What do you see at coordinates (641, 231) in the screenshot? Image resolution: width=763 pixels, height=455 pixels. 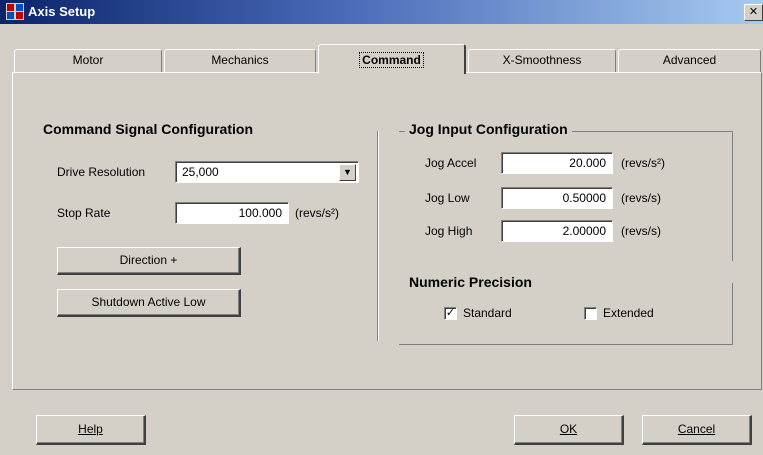 I see `jog-high-unit: (revs/s)` at bounding box center [641, 231].